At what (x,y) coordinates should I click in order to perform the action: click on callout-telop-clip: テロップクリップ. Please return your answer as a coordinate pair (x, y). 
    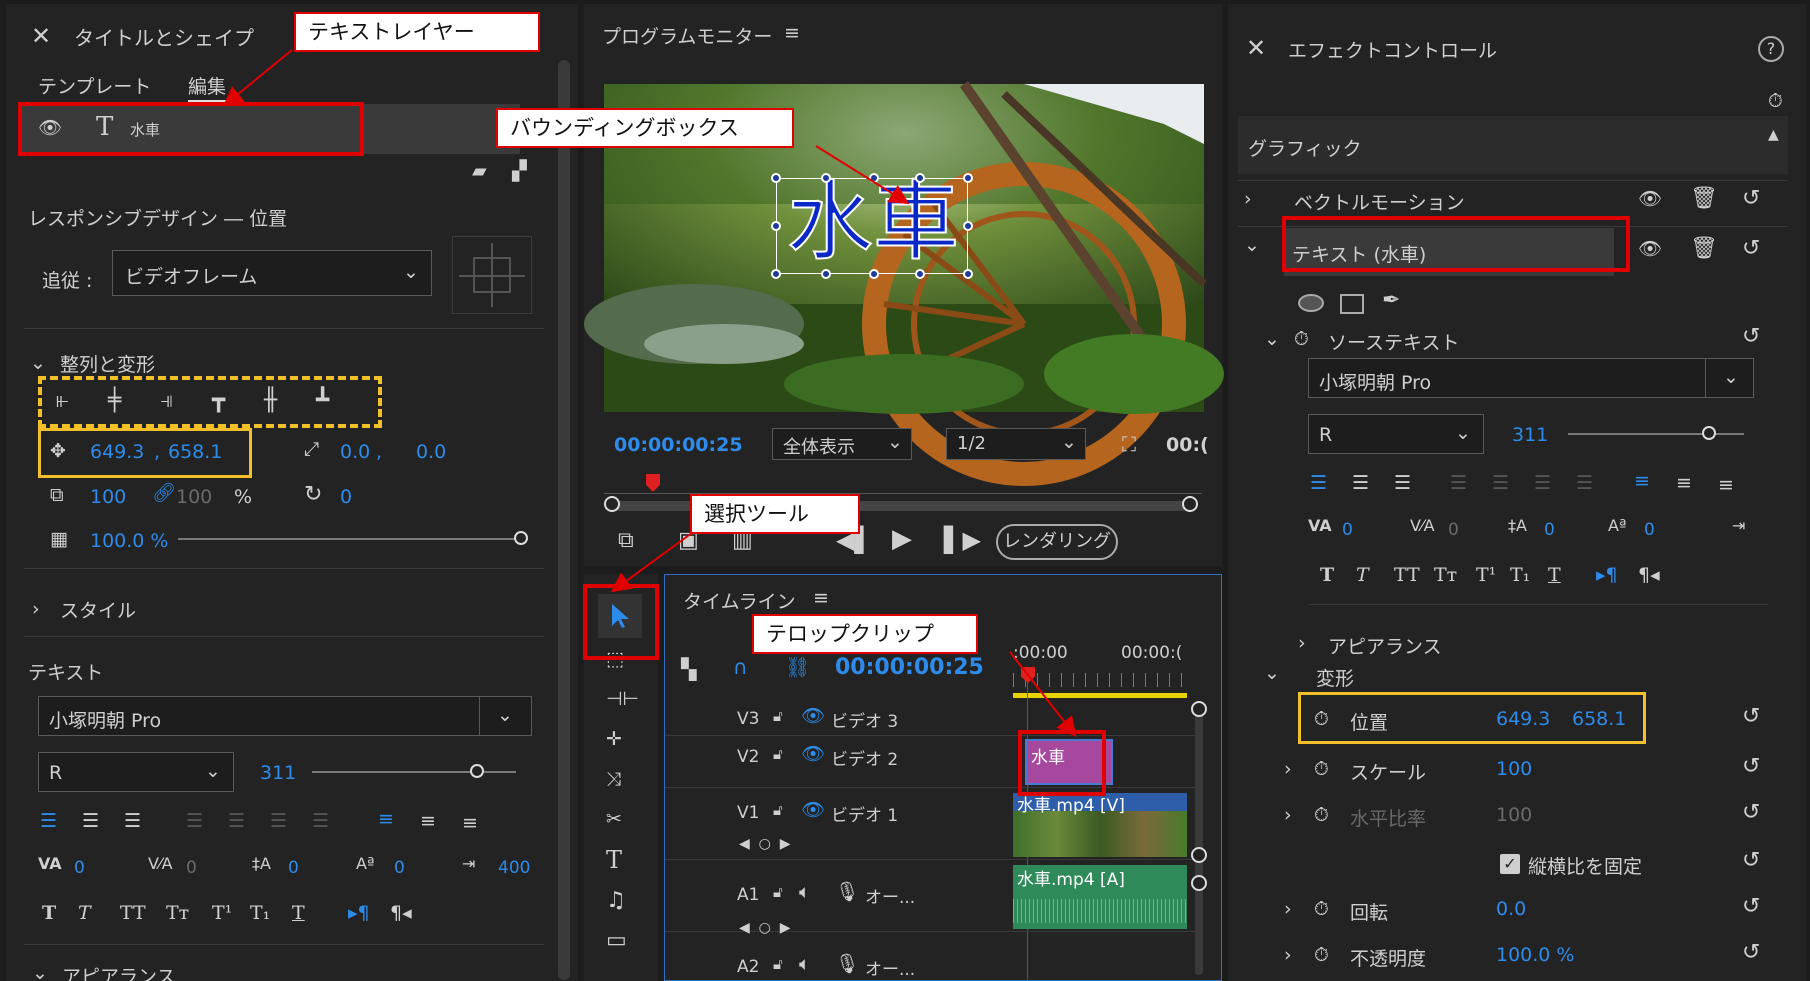
    Looking at the image, I should click on (865, 634).